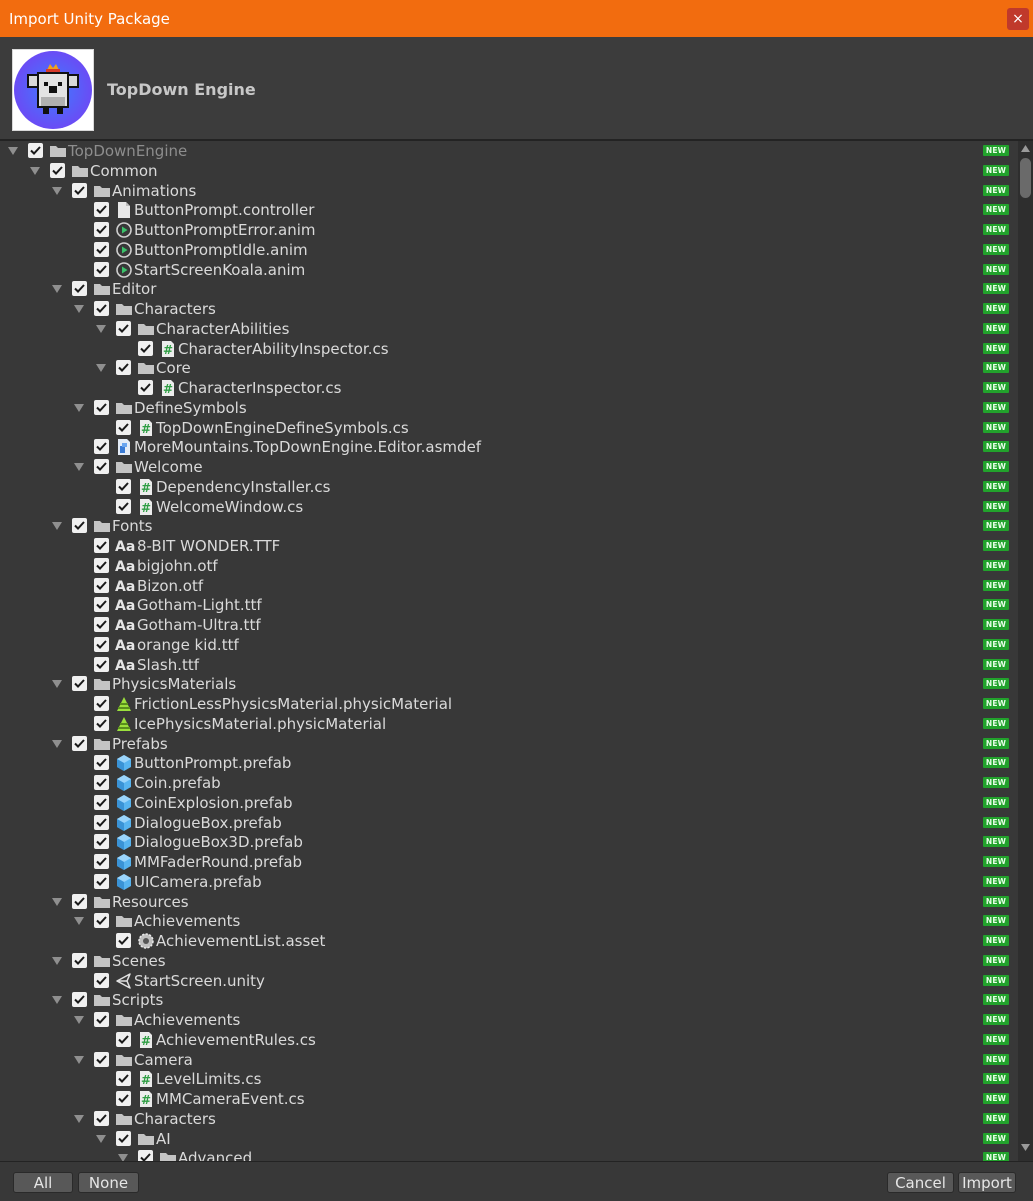 The width and height of the screenshot is (1033, 1201). Describe the element at coordinates (509, 289) in the screenshot. I see `tree-row: Editor NEW` at that location.